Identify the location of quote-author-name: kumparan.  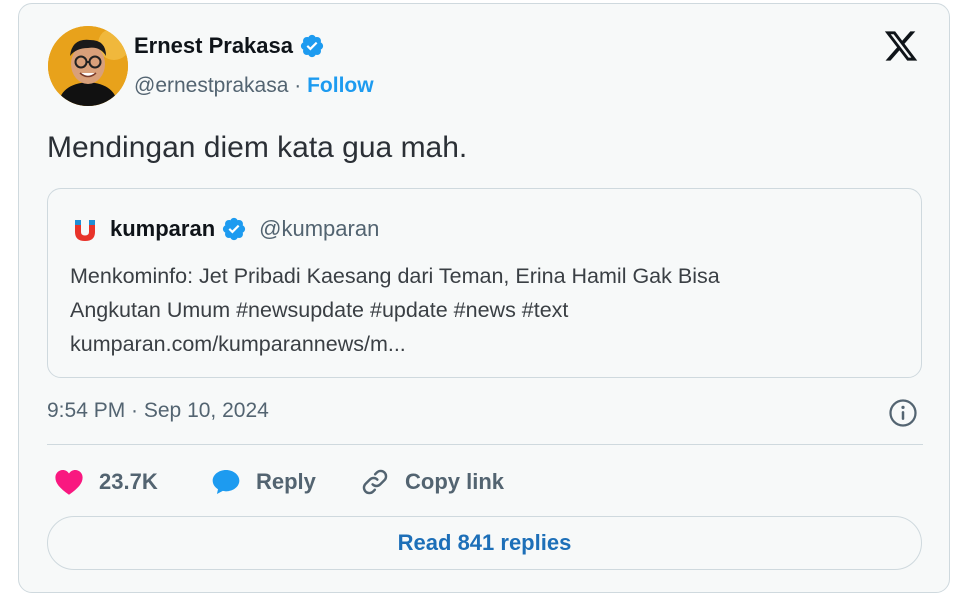
(163, 228).